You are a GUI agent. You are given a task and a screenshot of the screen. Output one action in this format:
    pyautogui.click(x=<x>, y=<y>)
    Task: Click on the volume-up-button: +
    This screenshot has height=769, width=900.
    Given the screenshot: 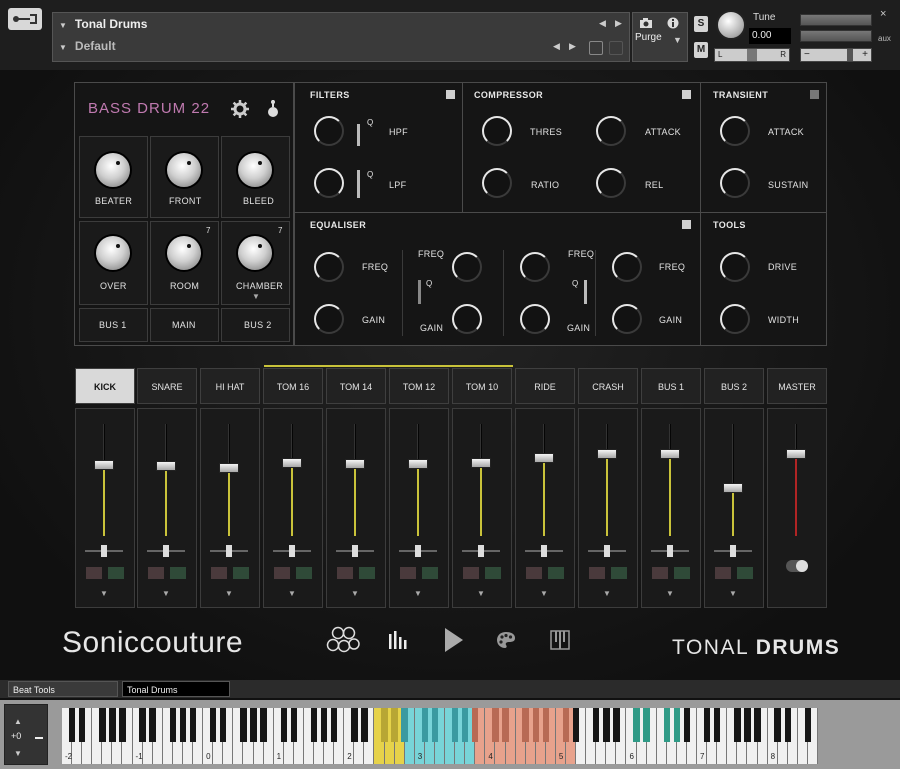 What is the action you would take?
    pyautogui.click(x=865, y=55)
    